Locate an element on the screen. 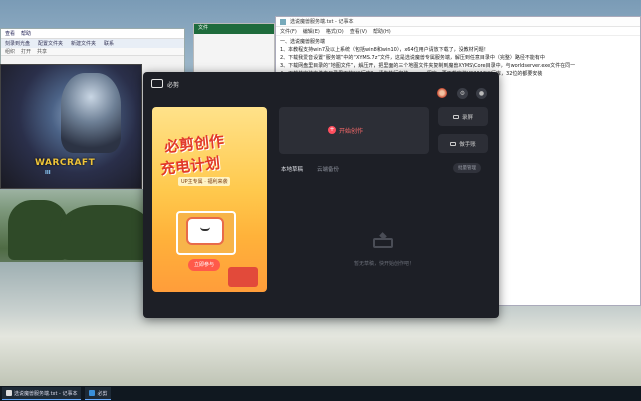 This screenshot has width=641, height=401. explorer-menubar: 查看 帮助 is located at coordinates (92, 34).